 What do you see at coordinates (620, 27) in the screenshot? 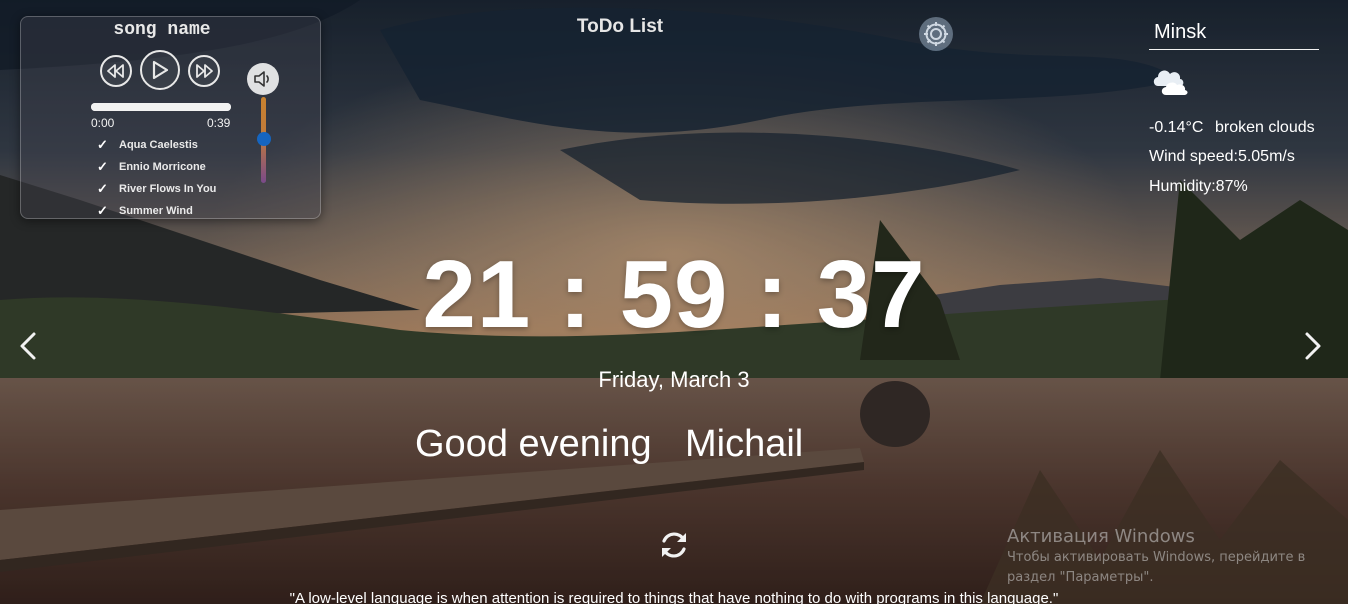
I see `todo-list-button: ToDo List` at bounding box center [620, 27].